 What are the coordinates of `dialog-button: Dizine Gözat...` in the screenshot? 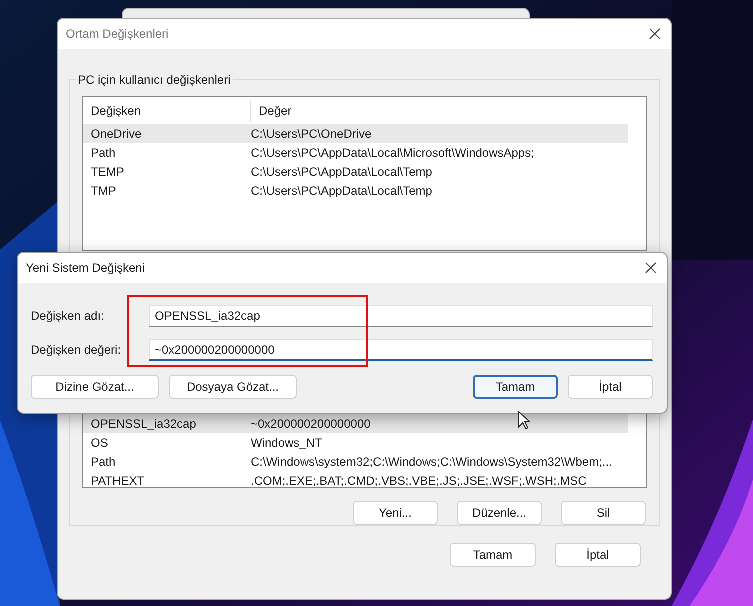 It's located at (95, 387).